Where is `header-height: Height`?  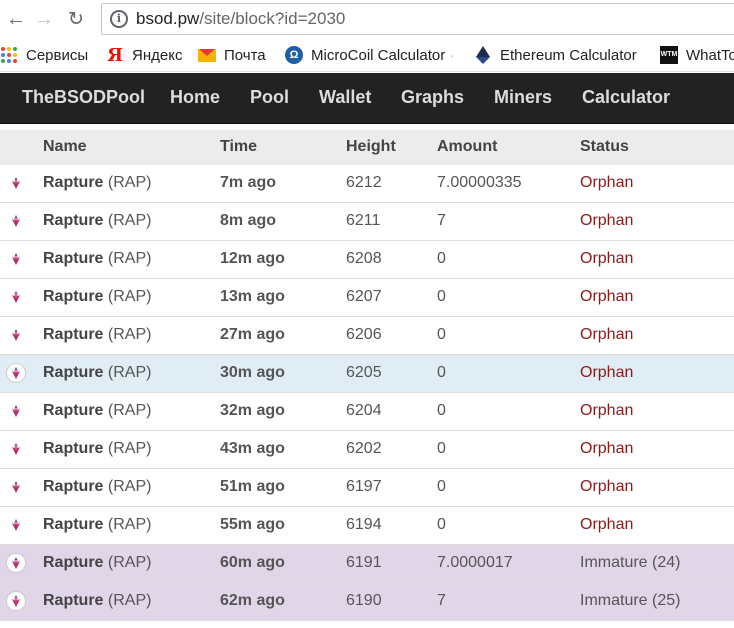
header-height: Height is located at coordinates (371, 147).